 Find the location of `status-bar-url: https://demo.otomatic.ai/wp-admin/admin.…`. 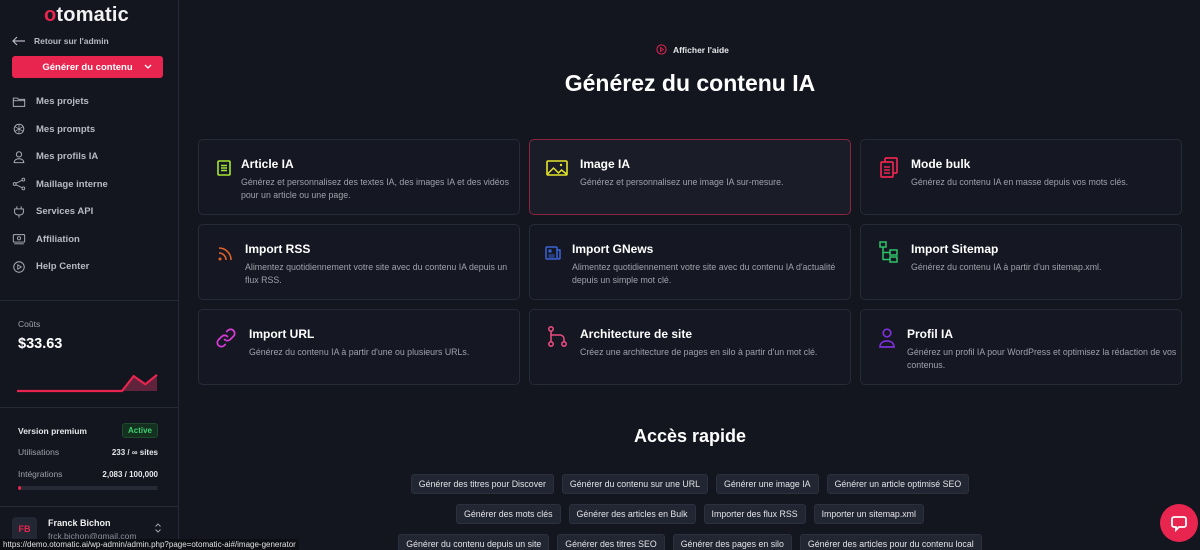

status-bar-url: https://demo.otomatic.ai/wp-admin/admin.… is located at coordinates (149, 544).